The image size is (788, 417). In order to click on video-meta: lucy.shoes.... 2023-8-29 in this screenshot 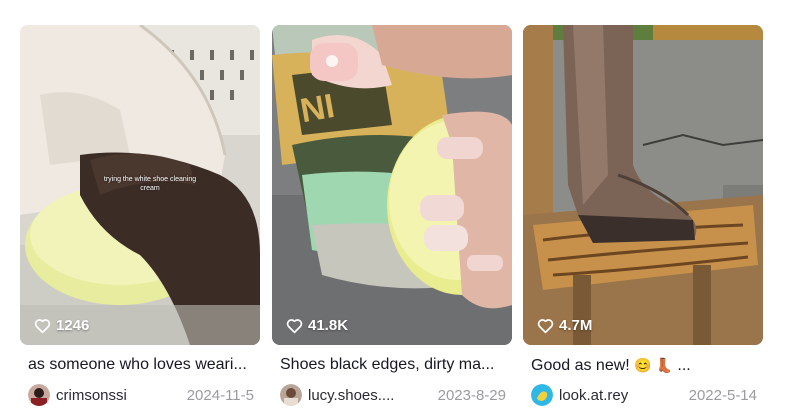, I will do `click(392, 395)`.